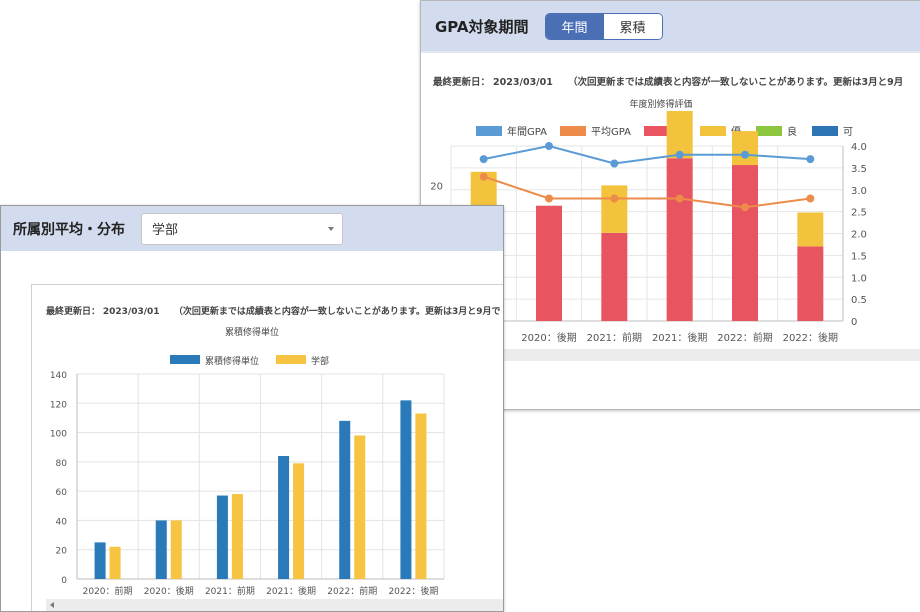 The width and height of the screenshot is (920, 612). Describe the element at coordinates (859, 169) in the screenshot. I see `right-tick-label: 3.5` at that location.